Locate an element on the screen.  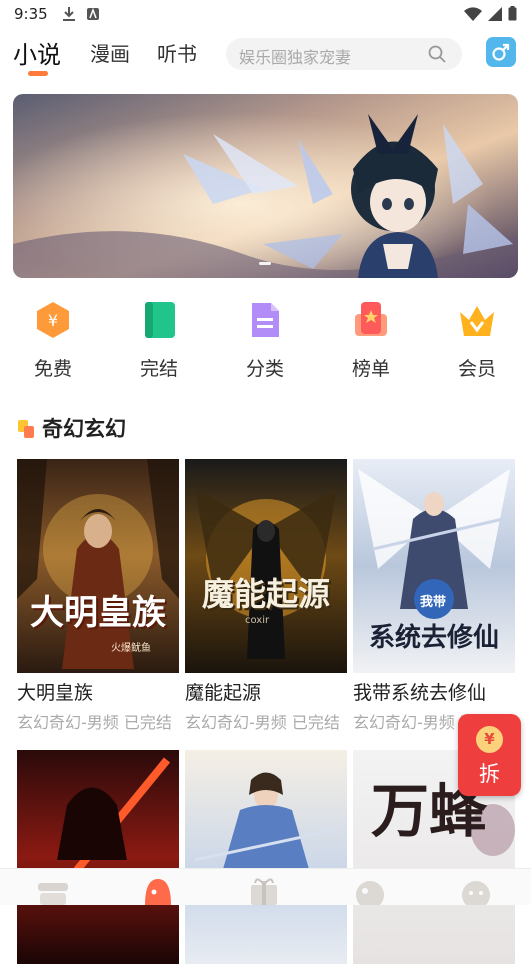
male-icon is located at coordinates (501, 52).